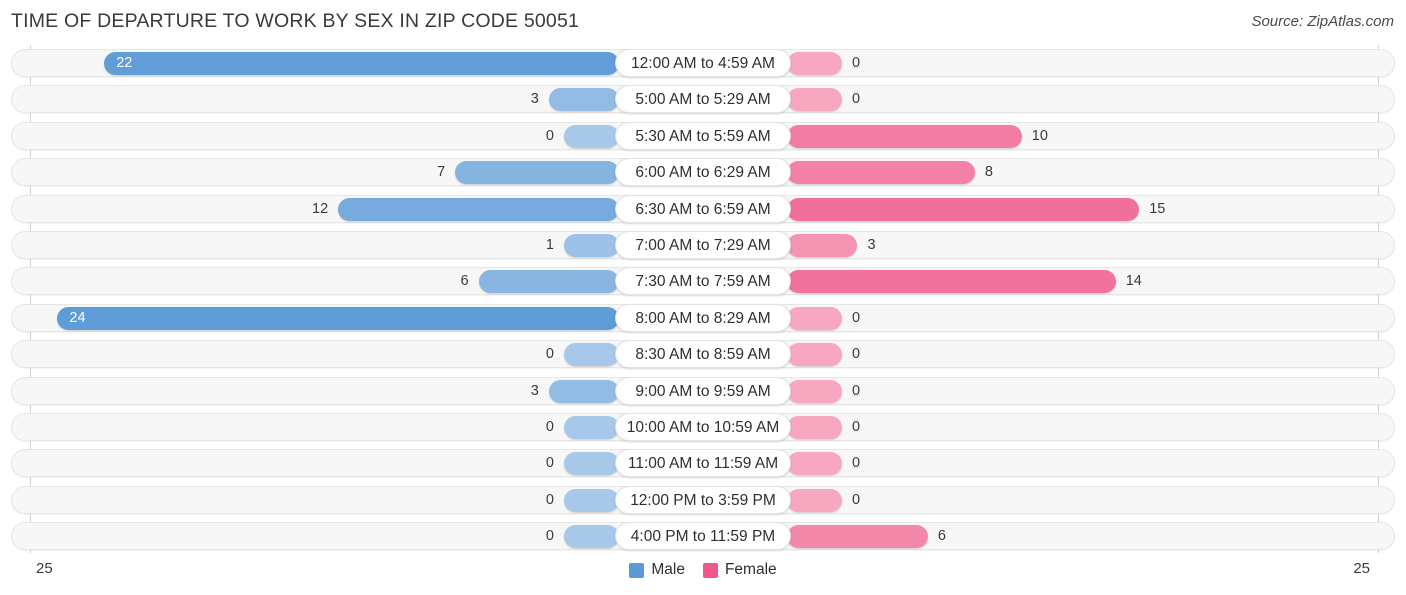  I want to click on category-label: 8:00 AM to 8:29 AM, so click(703, 317).